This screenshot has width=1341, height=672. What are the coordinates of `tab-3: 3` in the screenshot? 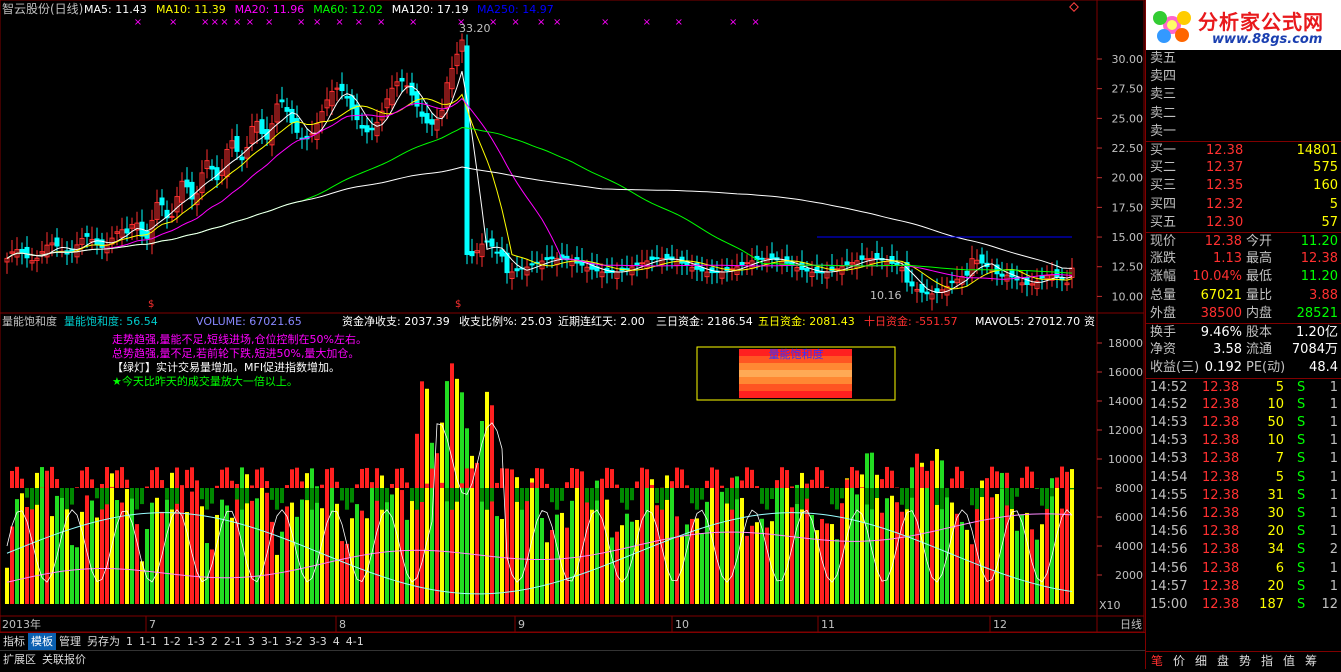 It's located at (251, 641).